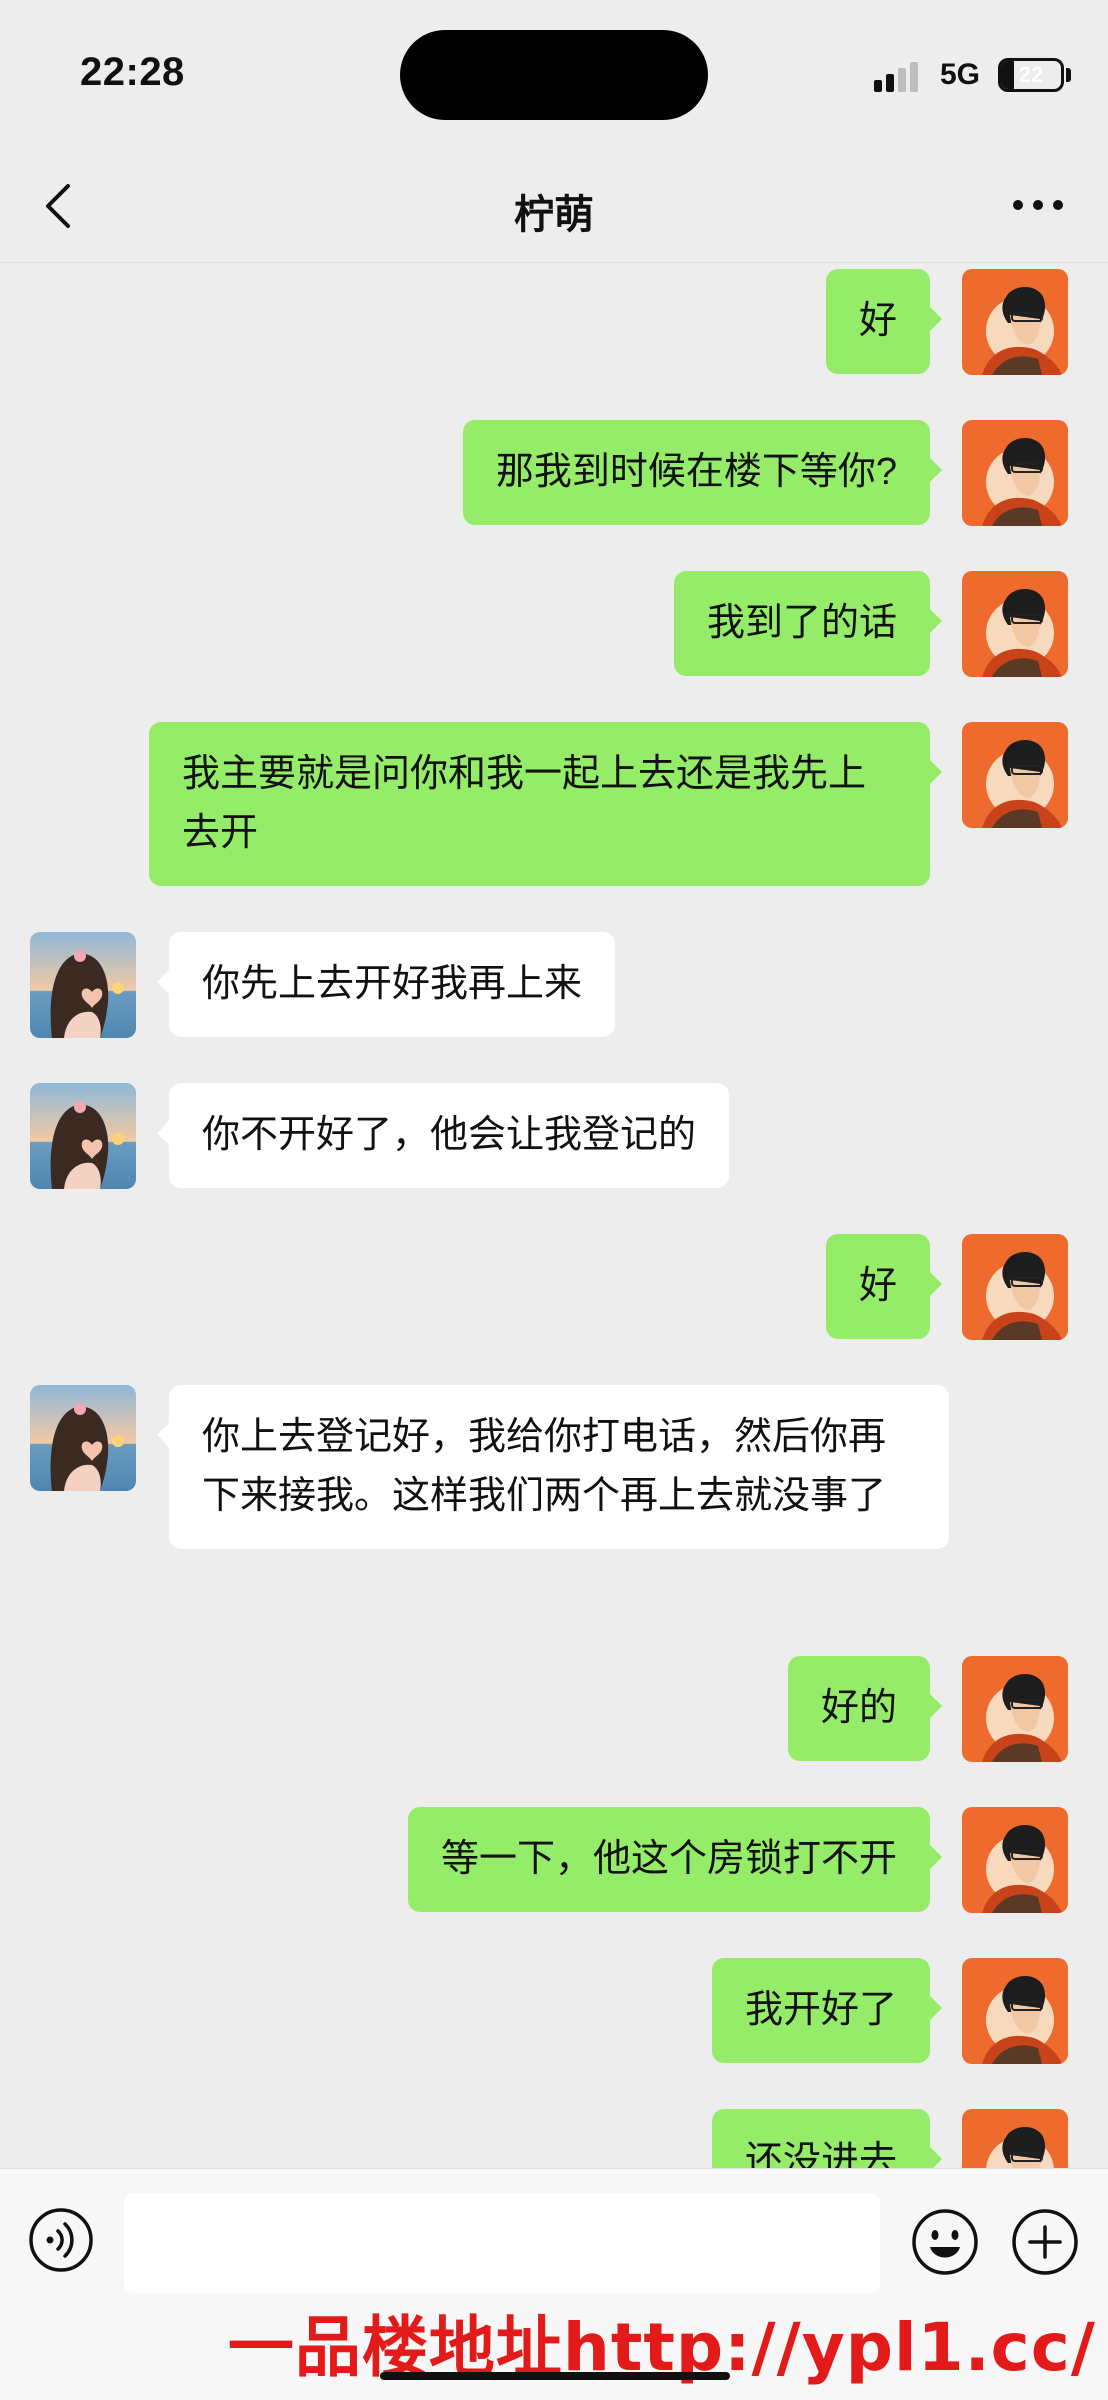 This screenshot has width=1108, height=2400. Describe the element at coordinates (132, 72) in the screenshot. I see `status-time: 22:28` at that location.